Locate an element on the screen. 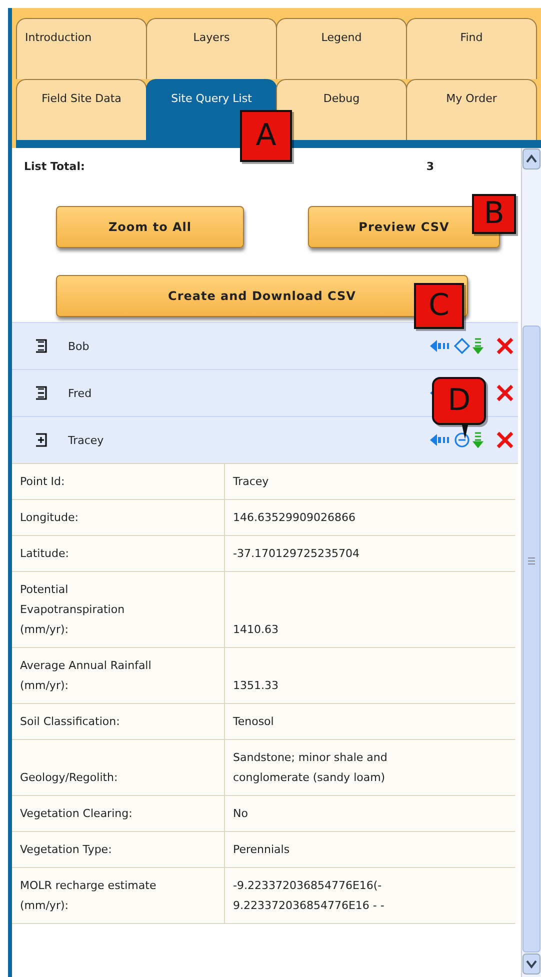 The height and width of the screenshot is (977, 541). field-value: No is located at coordinates (240, 814).